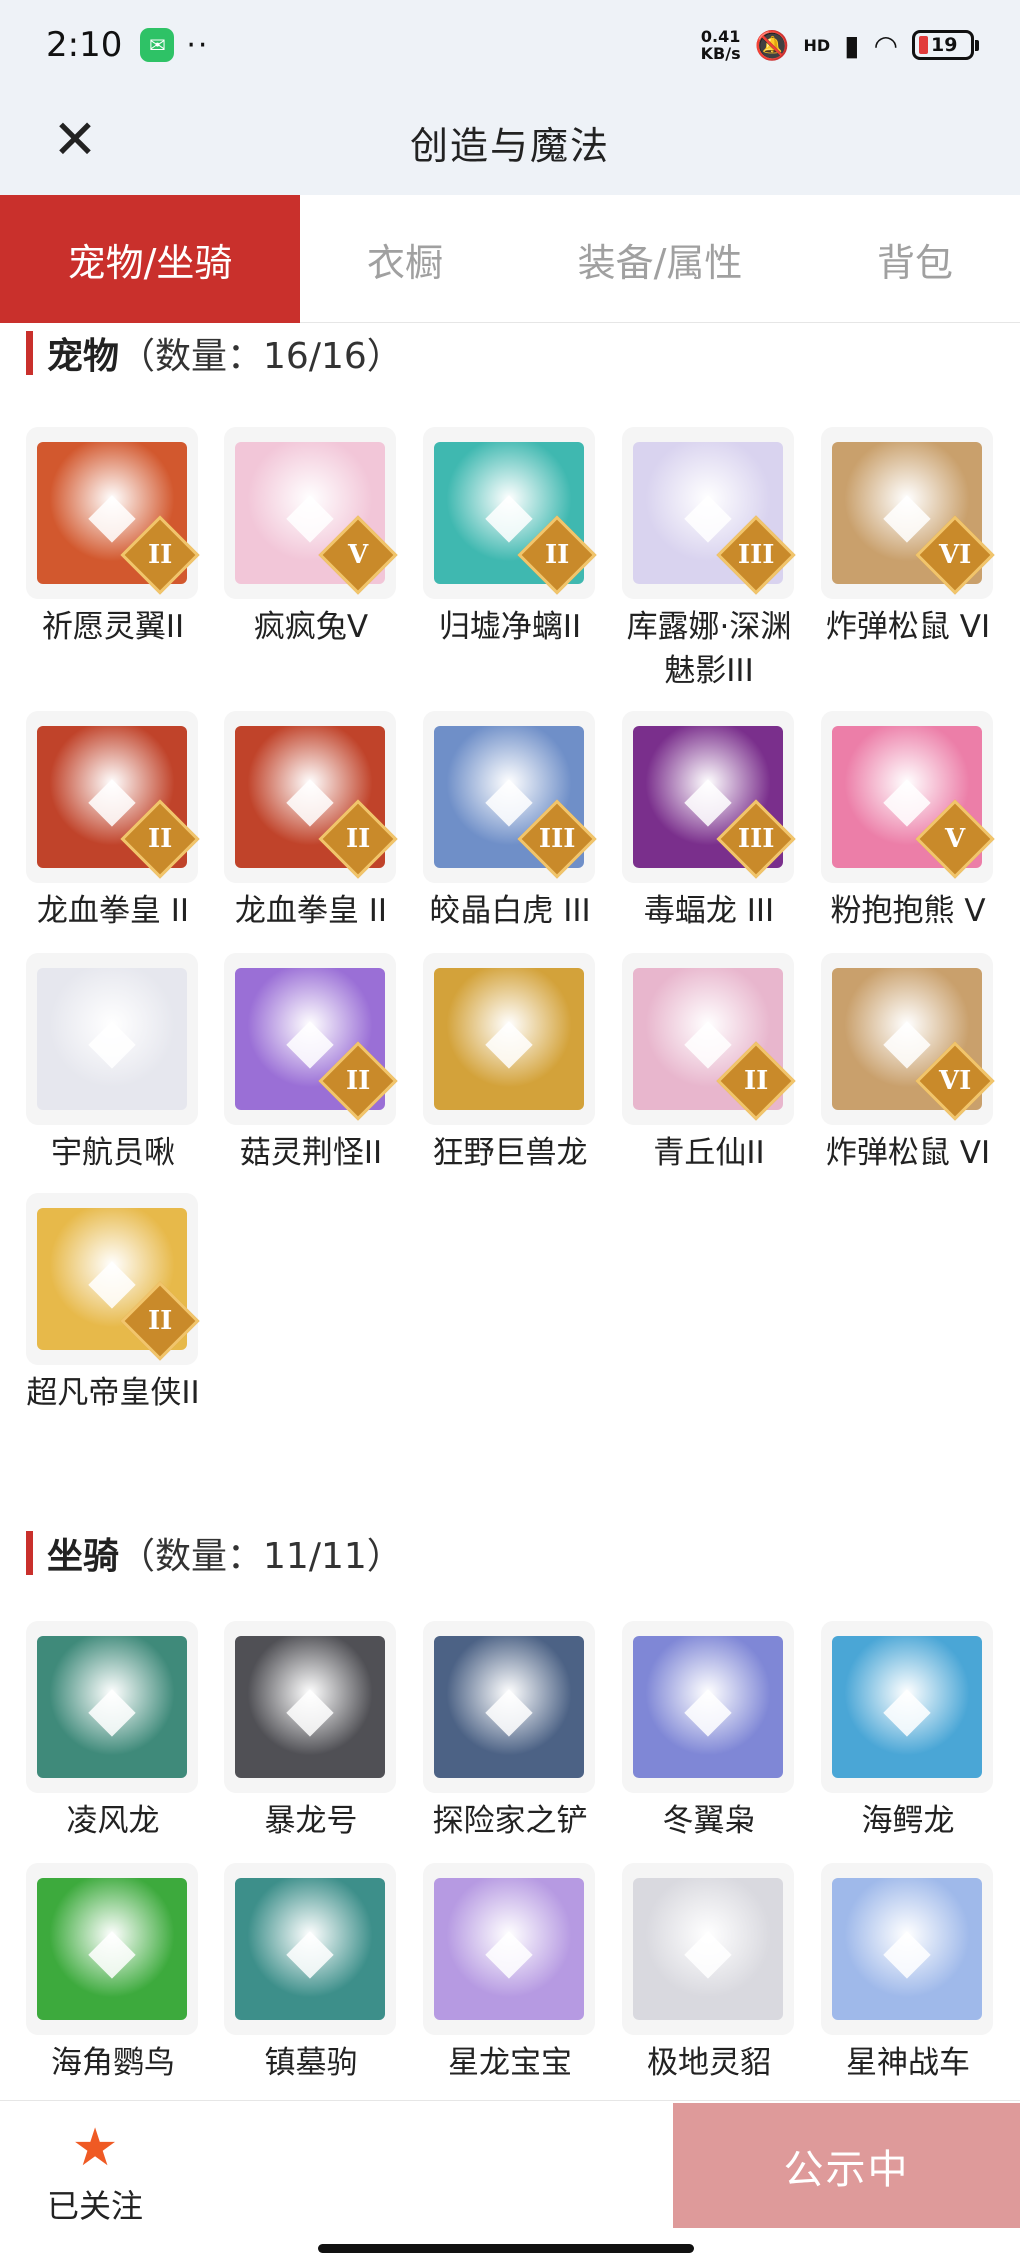 The image size is (1020, 2267). Describe the element at coordinates (150, 259) in the screenshot. I see `tab-pets-mounts: 宠物/坐骑` at that location.